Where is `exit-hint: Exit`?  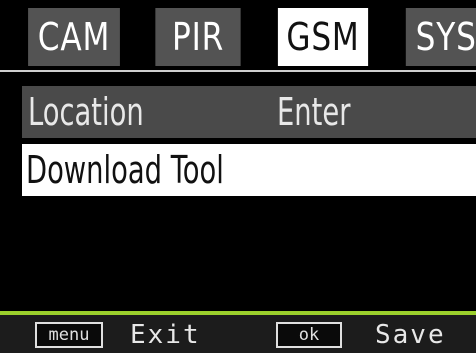
exit-hint: Exit is located at coordinates (165, 335).